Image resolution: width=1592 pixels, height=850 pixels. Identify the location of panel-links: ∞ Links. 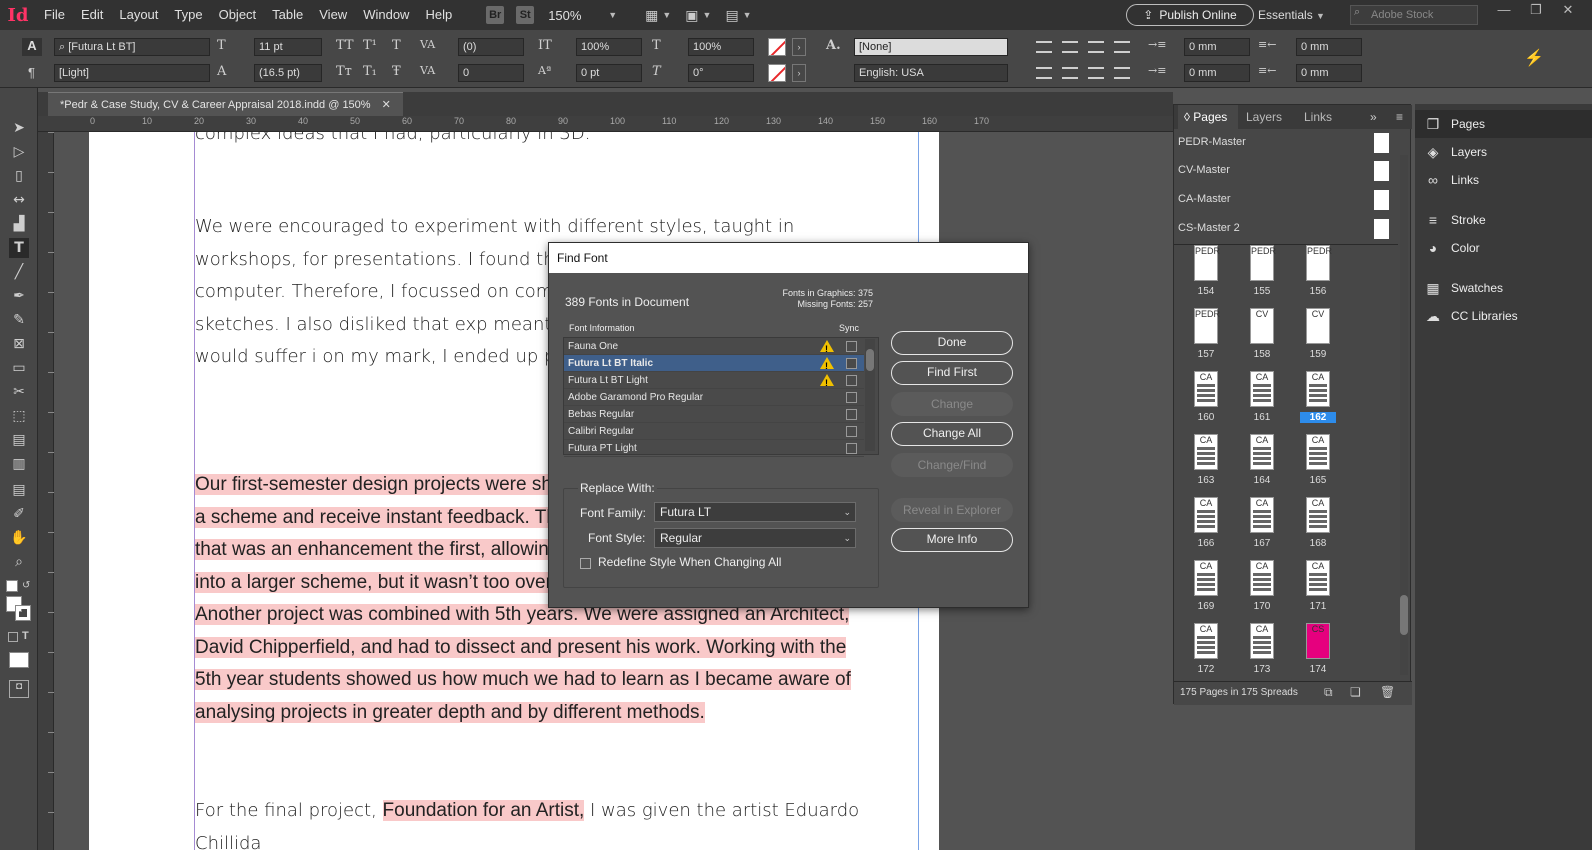
(1503, 180).